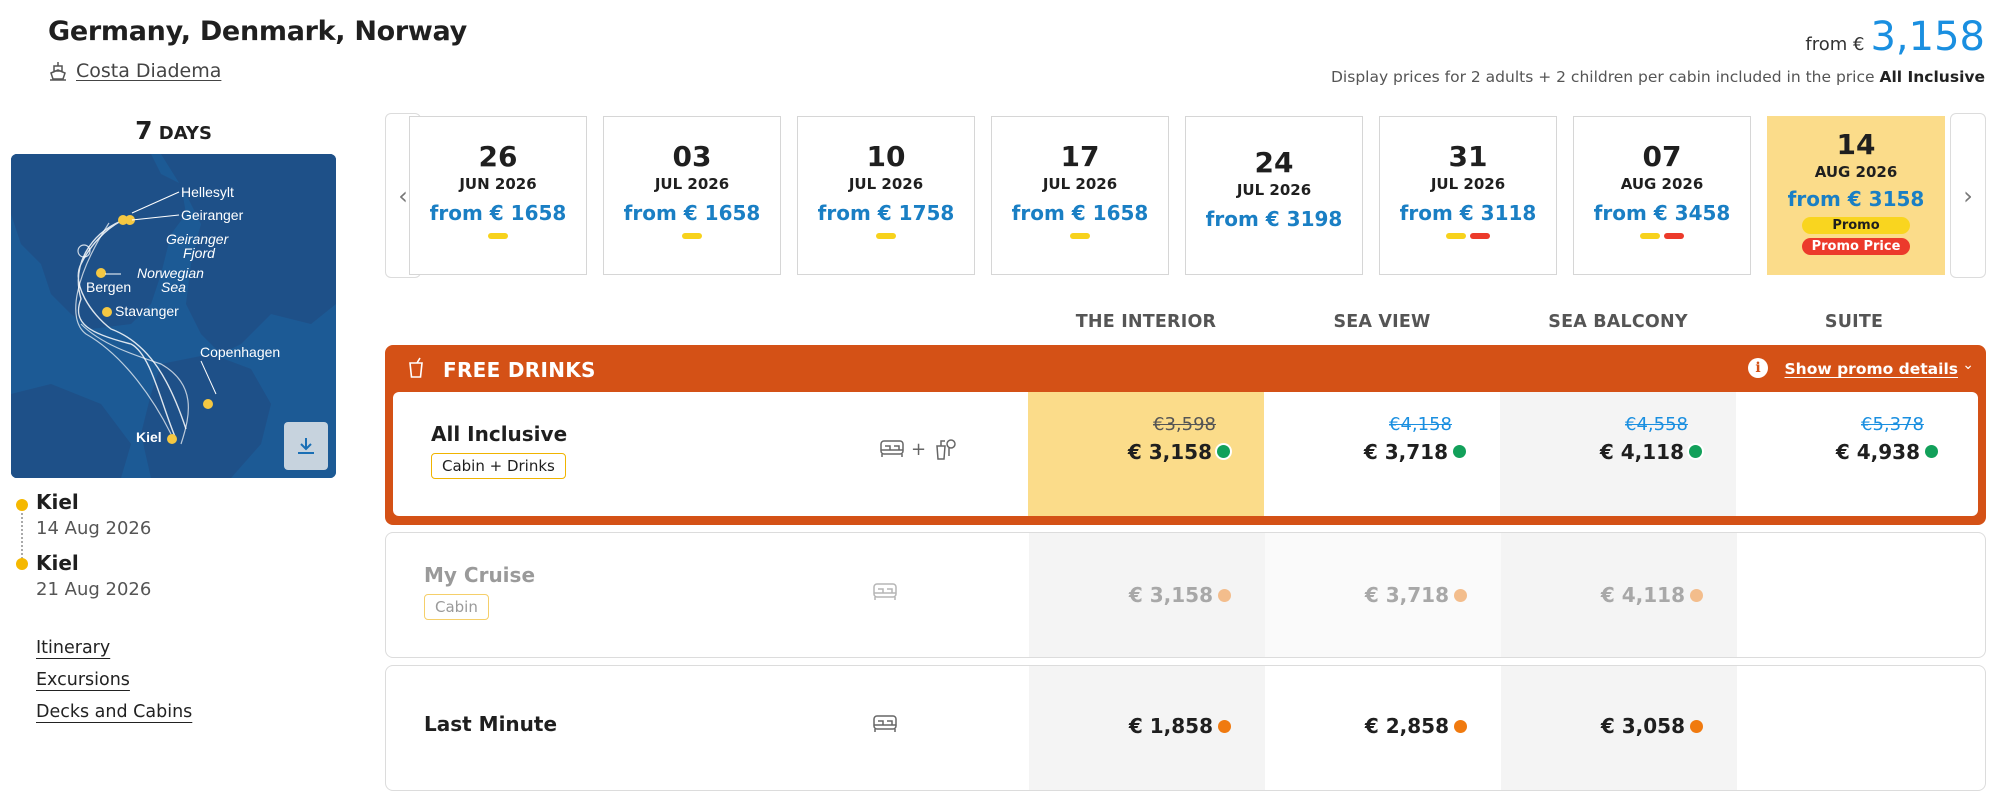 Image resolution: width=1995 pixels, height=800 pixels. I want to click on price-cell-interior: € 1,858, so click(1147, 728).